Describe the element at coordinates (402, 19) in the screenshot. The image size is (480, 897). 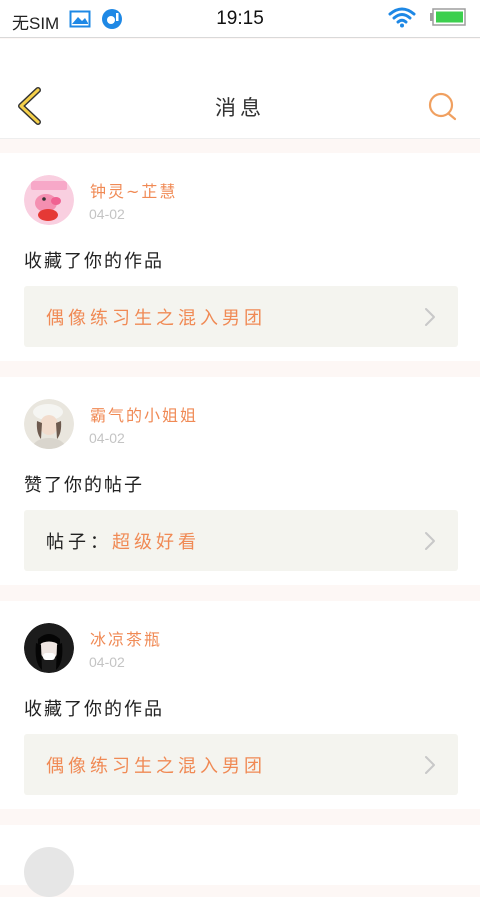
I see `wifi-icon` at that location.